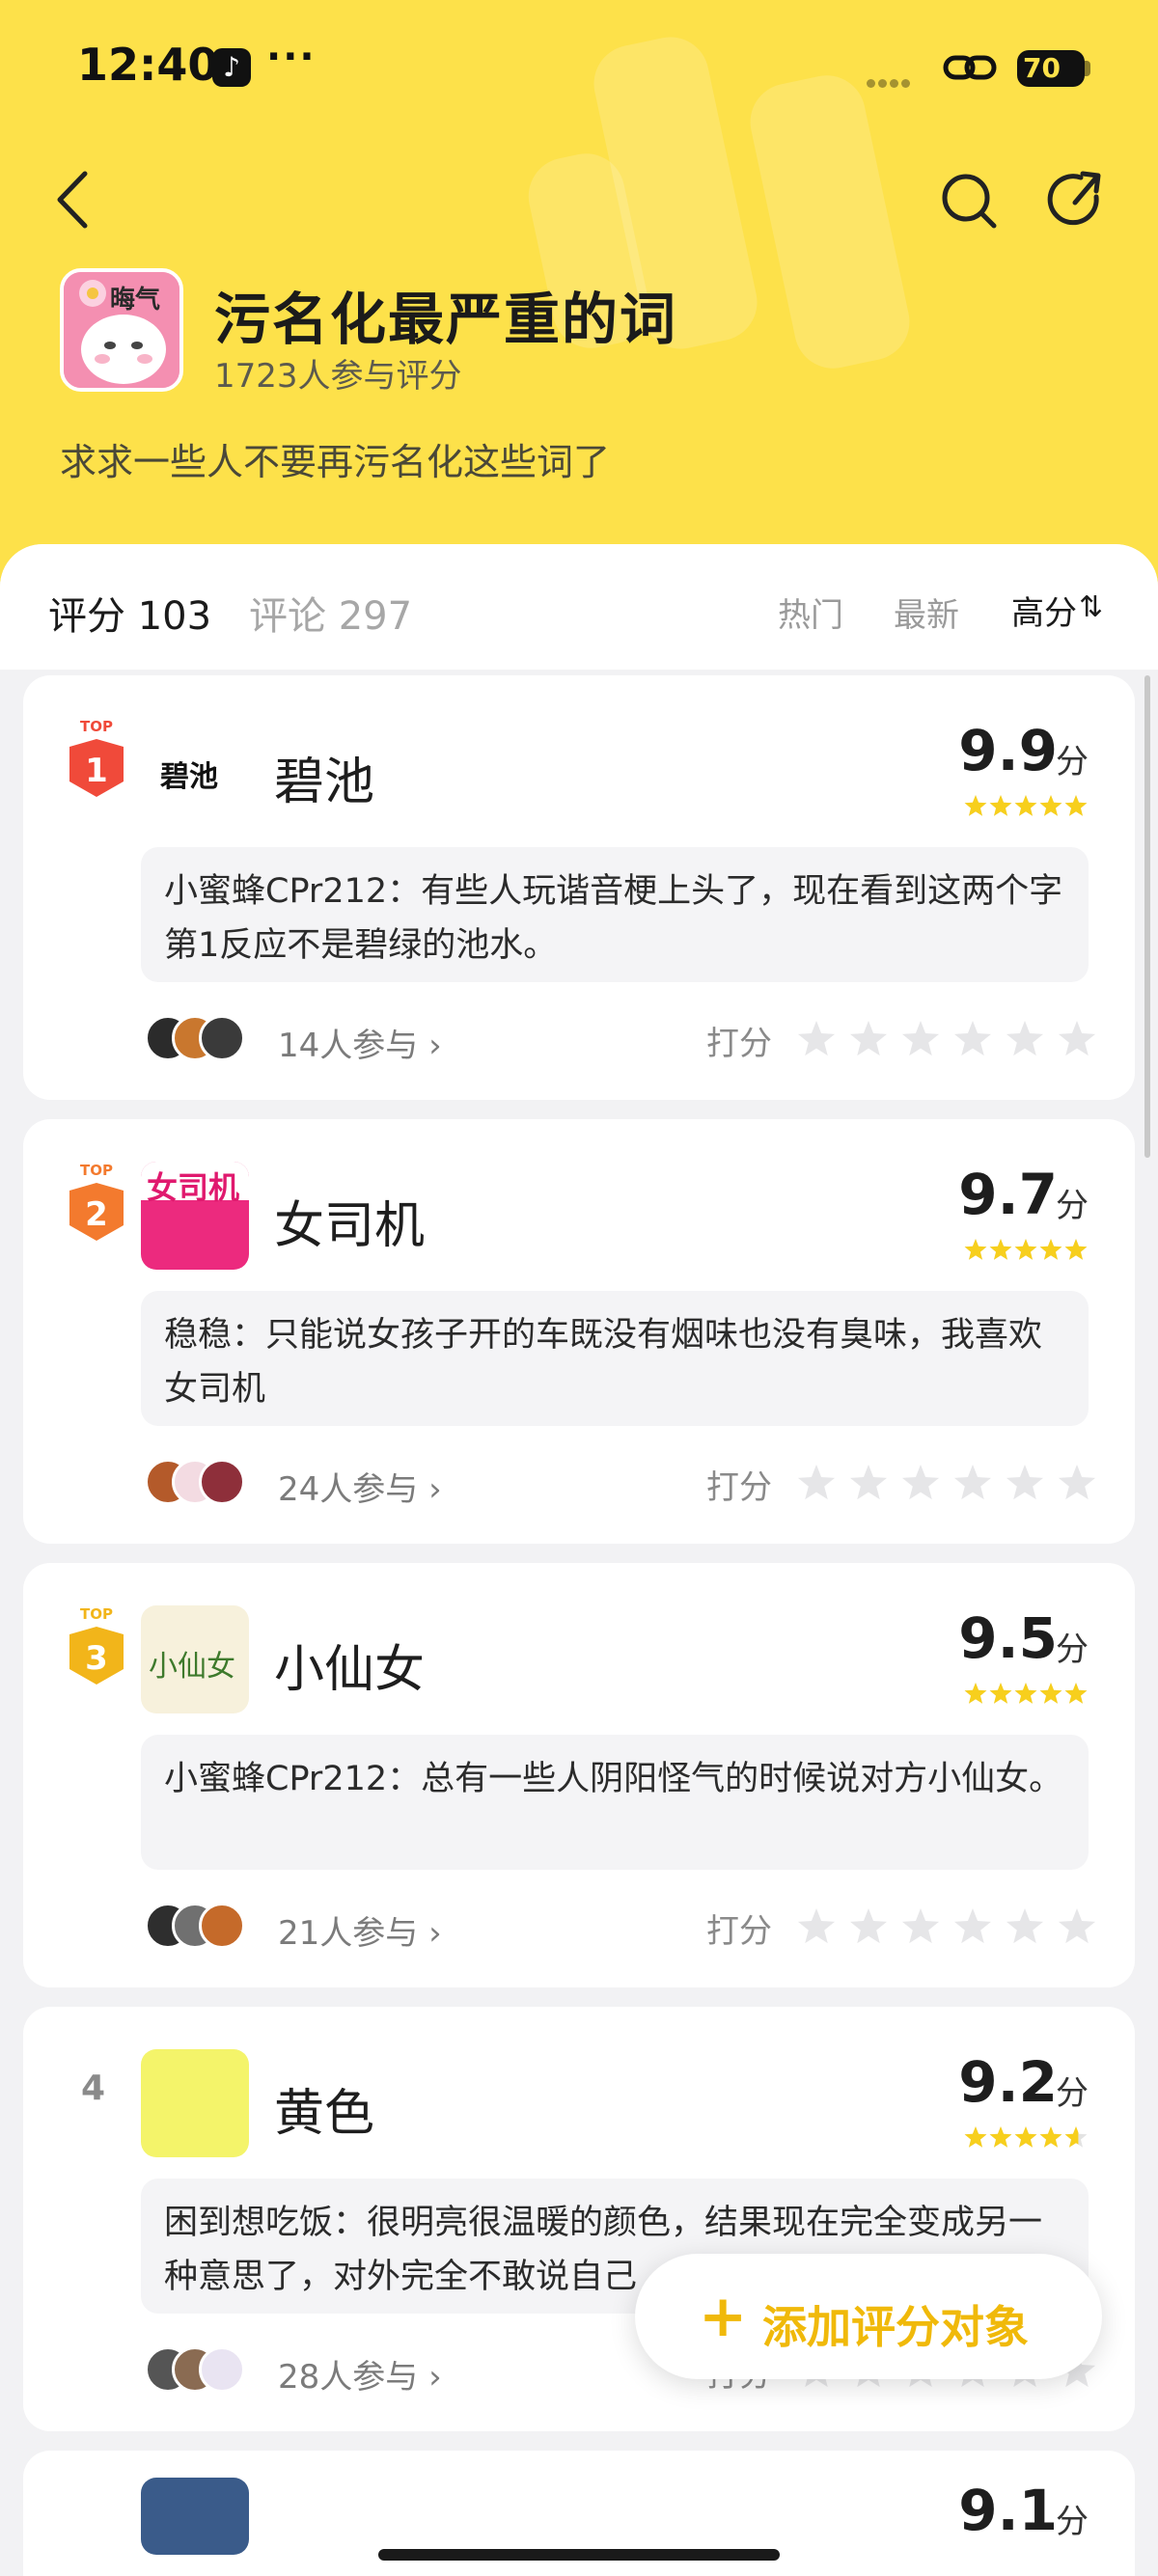 Image resolution: width=1158 pixels, height=2576 pixels. I want to click on add-rating-object-button: + 添加评分对象, so click(868, 2316).